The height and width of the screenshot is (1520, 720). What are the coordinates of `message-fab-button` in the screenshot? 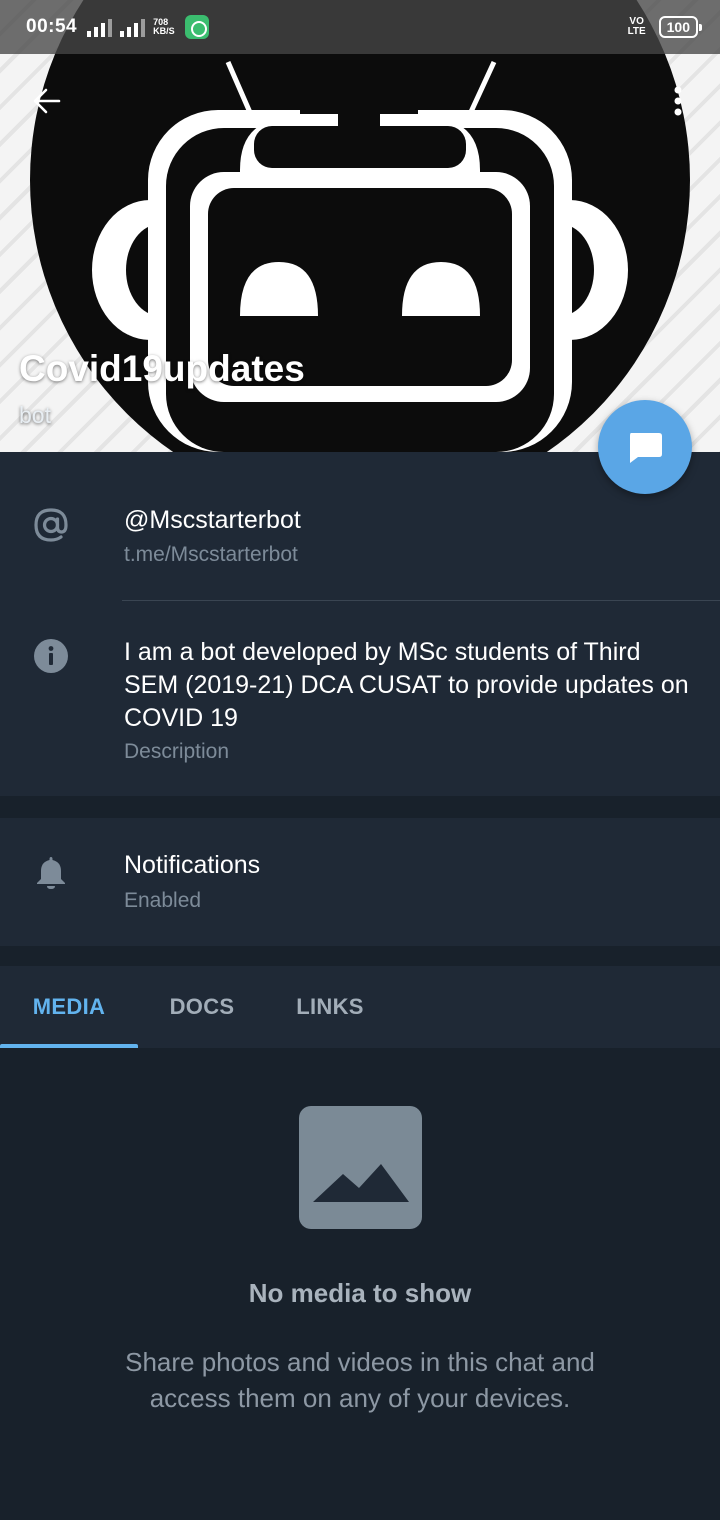 It's located at (645, 447).